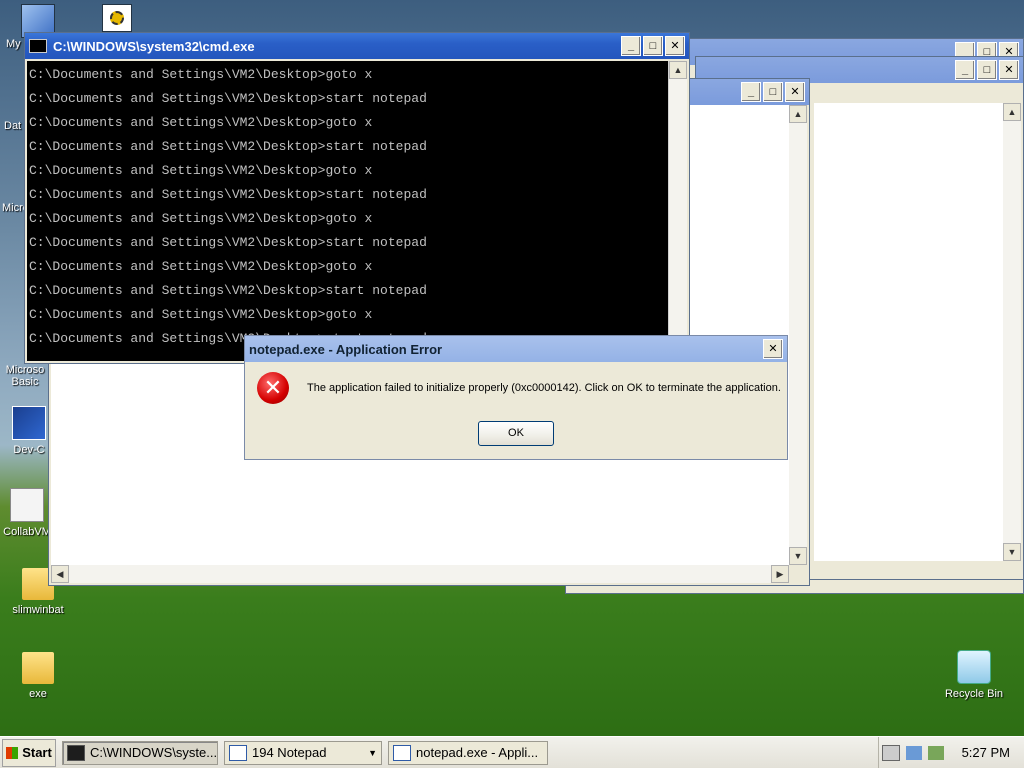 The width and height of the screenshot is (1024, 768). Describe the element at coordinates (27, 532) in the screenshot. I see `desktop-icon-label: CollabVM` at that location.